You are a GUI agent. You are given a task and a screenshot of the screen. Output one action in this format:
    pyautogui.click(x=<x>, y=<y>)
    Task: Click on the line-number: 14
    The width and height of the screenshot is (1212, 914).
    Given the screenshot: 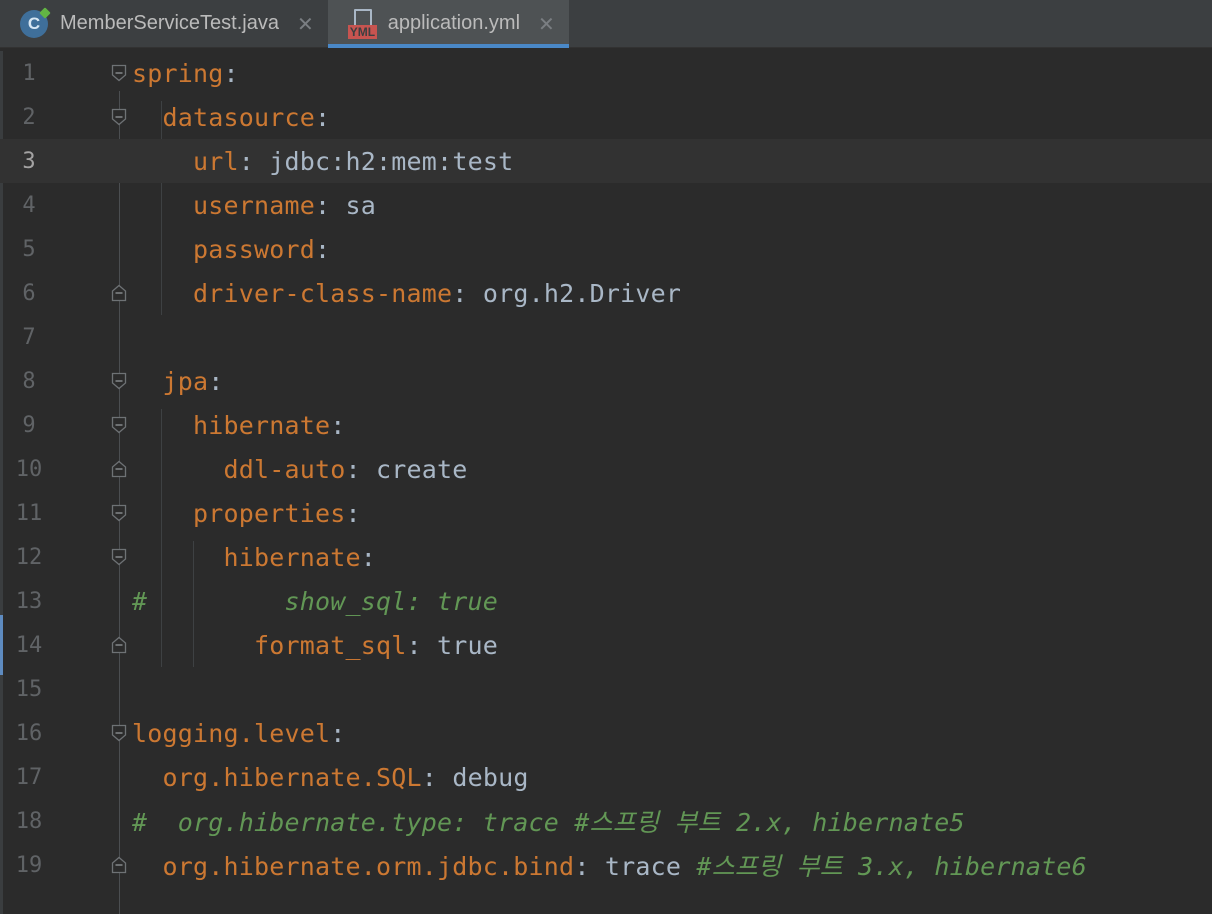 What is the action you would take?
    pyautogui.click(x=29, y=645)
    